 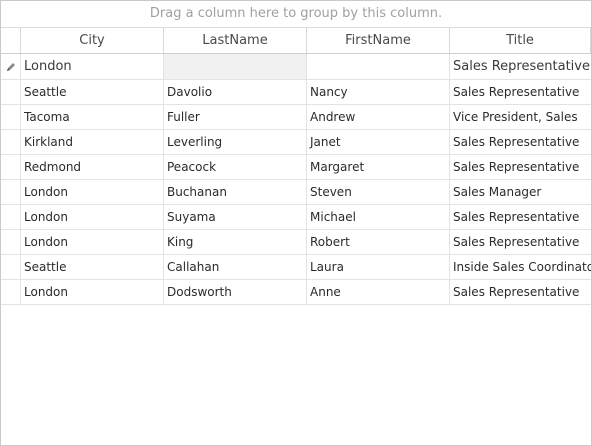 I want to click on cell-lastname: Fuller, so click(x=235, y=117).